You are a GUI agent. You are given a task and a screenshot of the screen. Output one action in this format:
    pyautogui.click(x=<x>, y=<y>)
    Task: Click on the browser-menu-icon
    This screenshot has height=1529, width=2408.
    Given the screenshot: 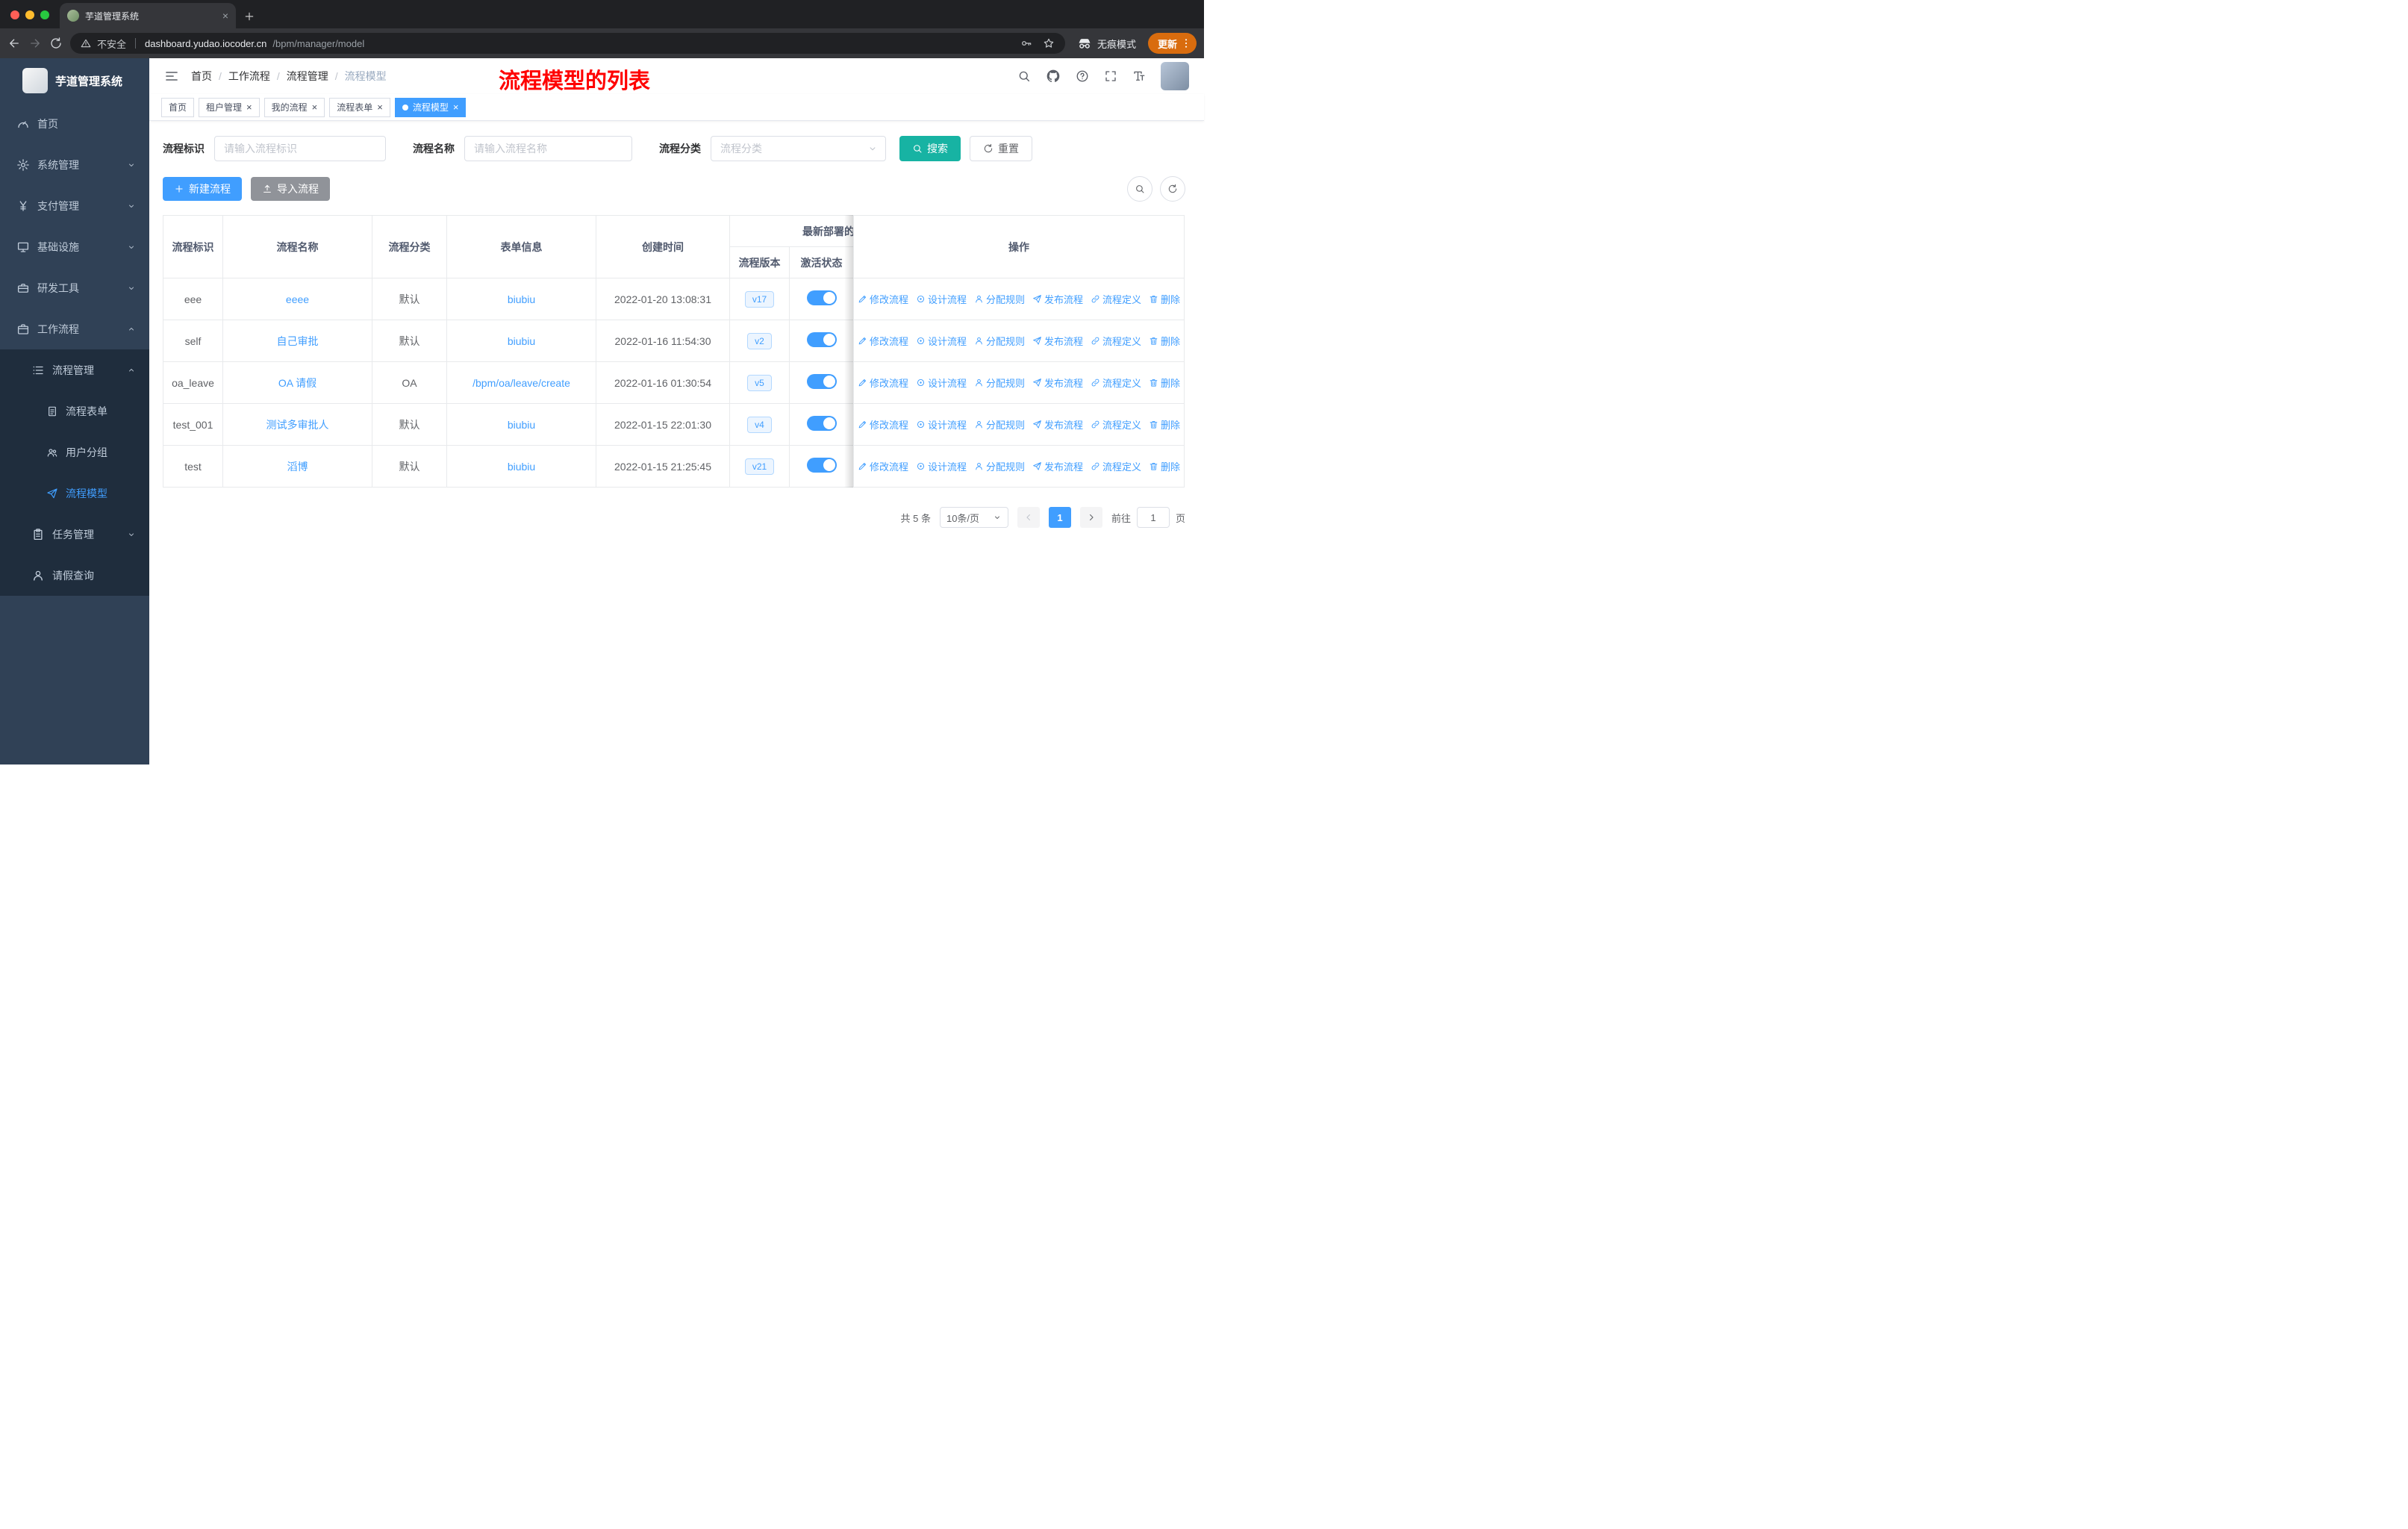 What is the action you would take?
    pyautogui.click(x=1186, y=43)
    